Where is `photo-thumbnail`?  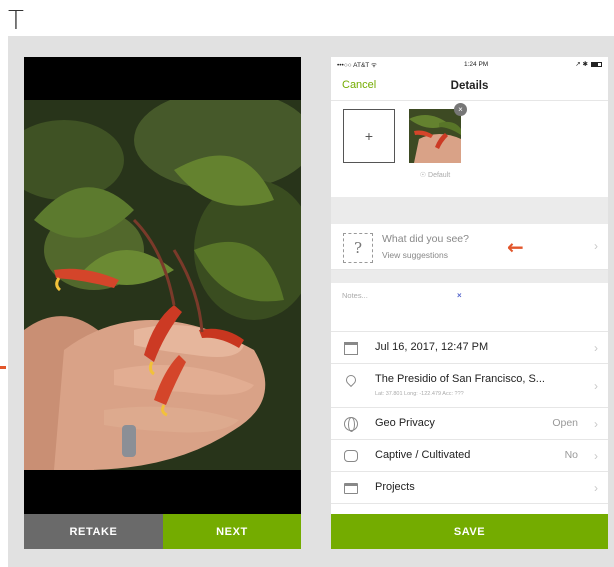
photo-thumbnail is located at coordinates (435, 136).